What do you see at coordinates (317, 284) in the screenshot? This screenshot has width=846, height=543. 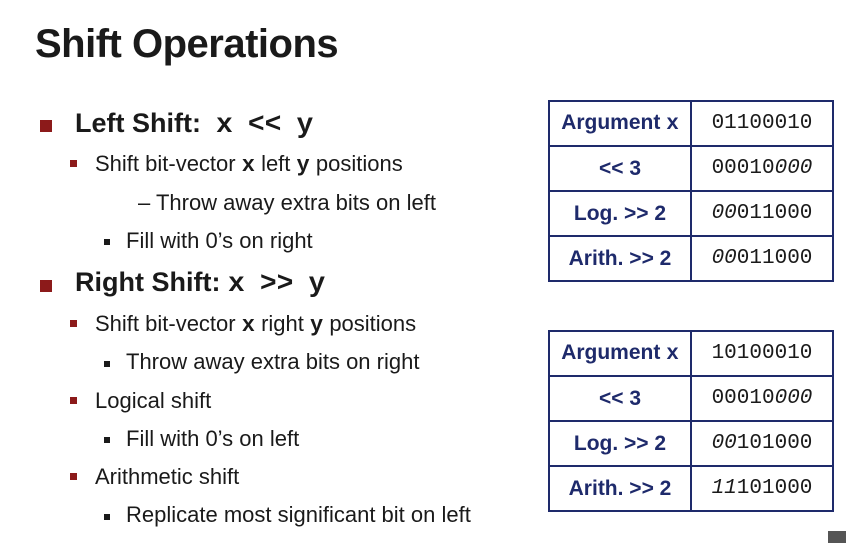 I see `right-shift-expr-y: y` at bounding box center [317, 284].